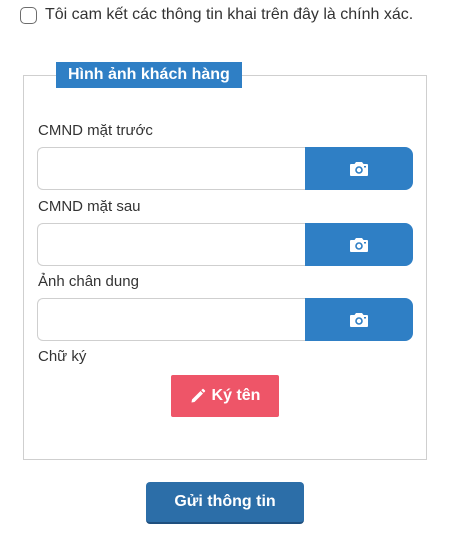  I want to click on id-back-label: CMND mặt sau, so click(89, 206).